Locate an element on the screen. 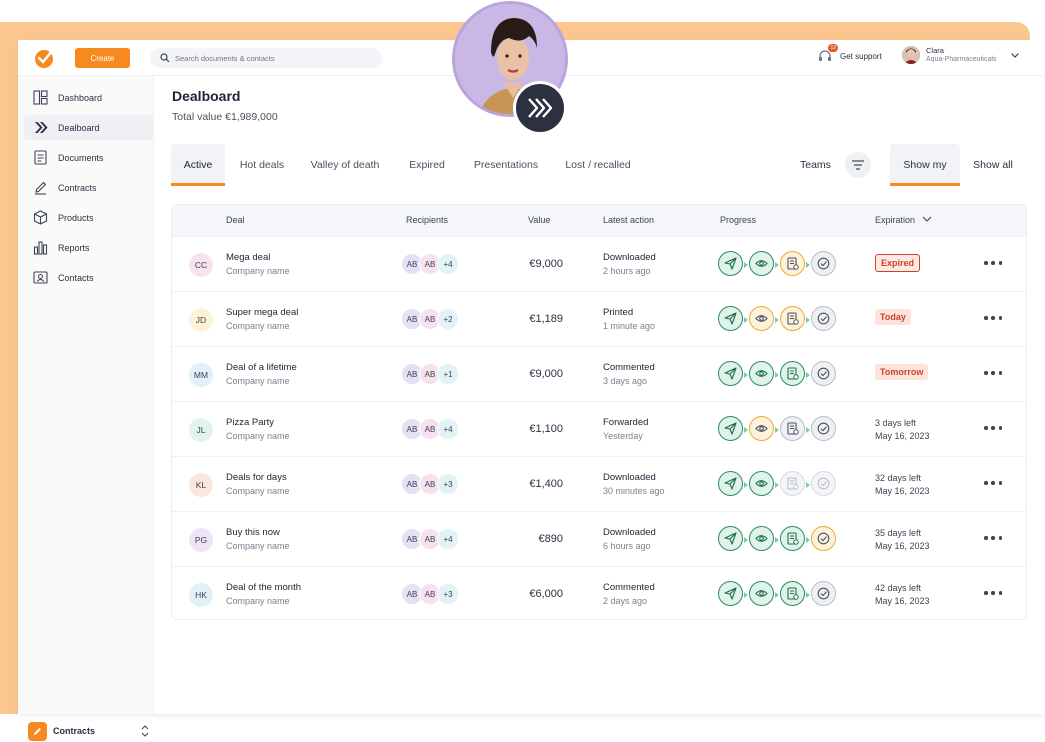 The height and width of the screenshot is (742, 1045). deal-name: Deal of a lifetime is located at coordinates (261, 367).